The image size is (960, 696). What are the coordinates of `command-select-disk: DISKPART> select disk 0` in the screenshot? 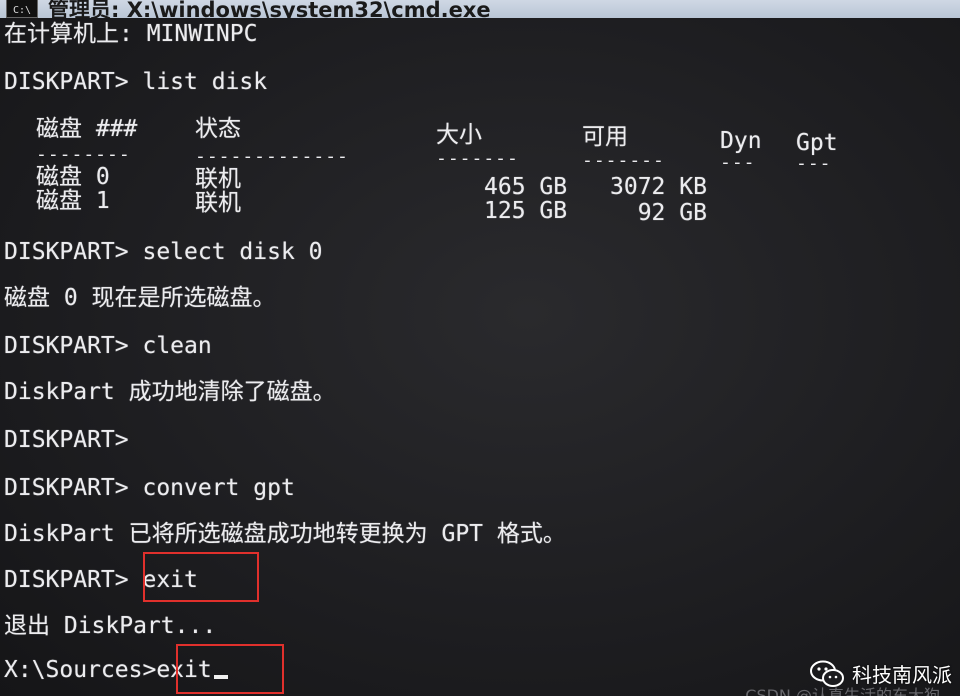 It's located at (163, 252).